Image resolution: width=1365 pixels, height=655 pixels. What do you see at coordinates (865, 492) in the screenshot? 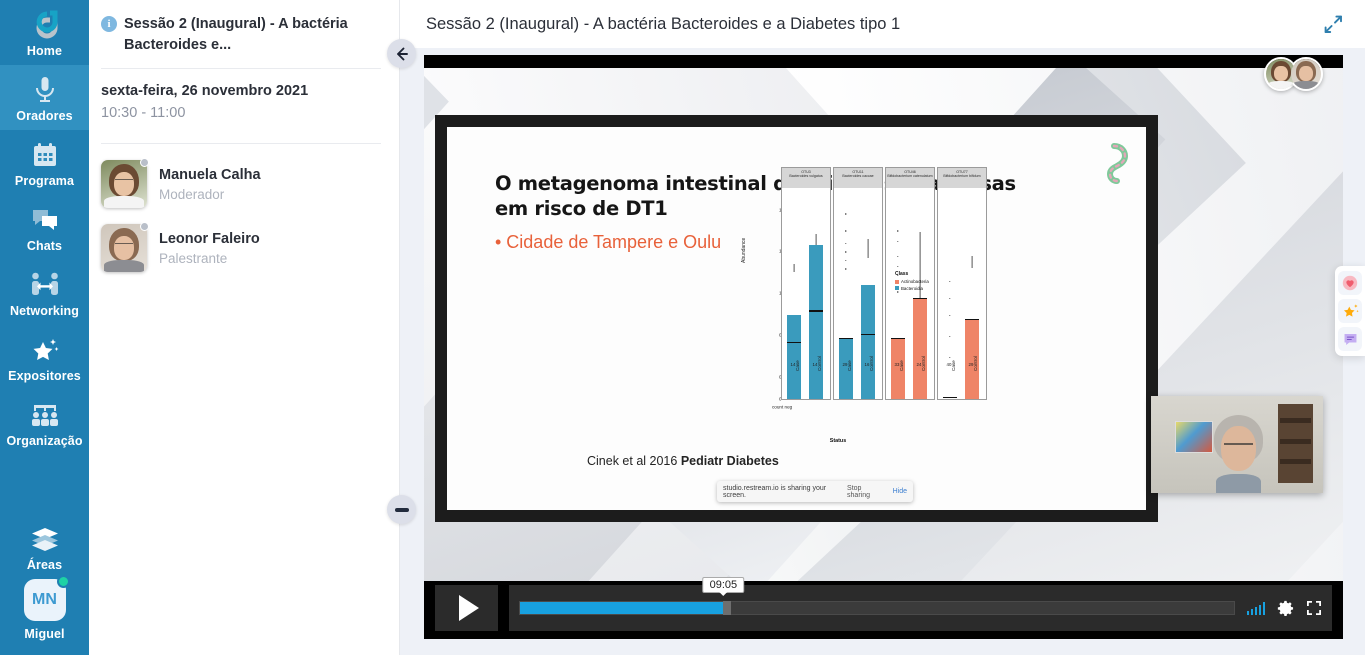
I see `stop-sharing-button: Stop sharing` at bounding box center [865, 492].